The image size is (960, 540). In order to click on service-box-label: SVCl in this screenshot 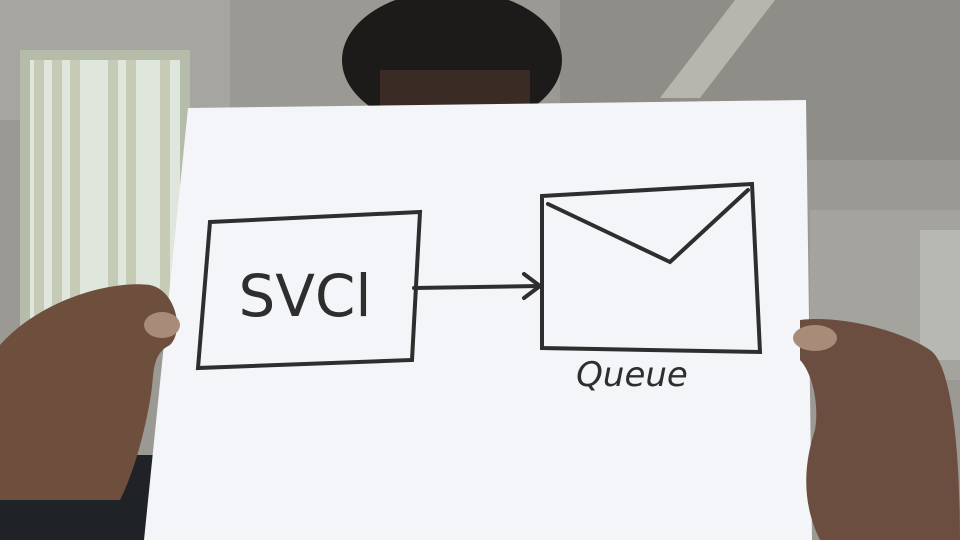, I will do `click(304, 296)`.